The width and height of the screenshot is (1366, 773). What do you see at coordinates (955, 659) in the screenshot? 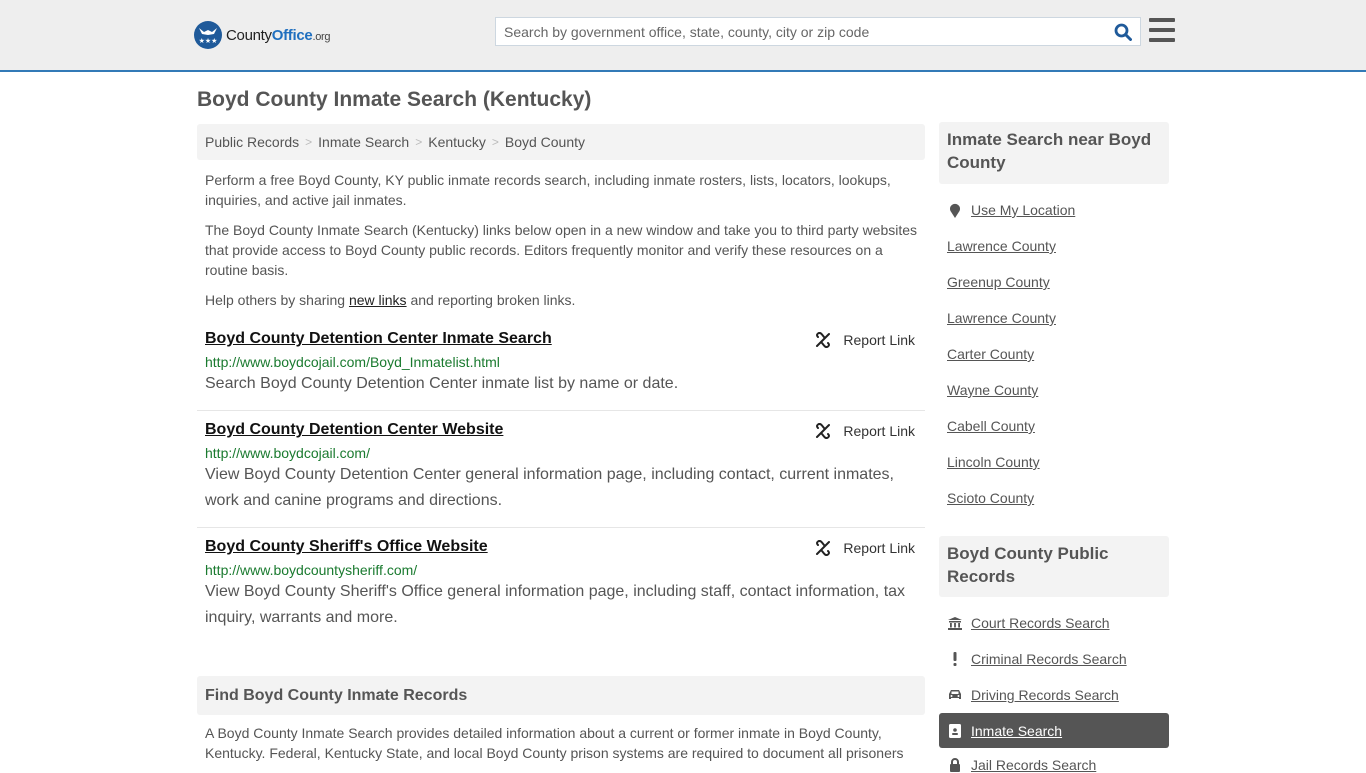
I see `exclamation-icon` at bounding box center [955, 659].